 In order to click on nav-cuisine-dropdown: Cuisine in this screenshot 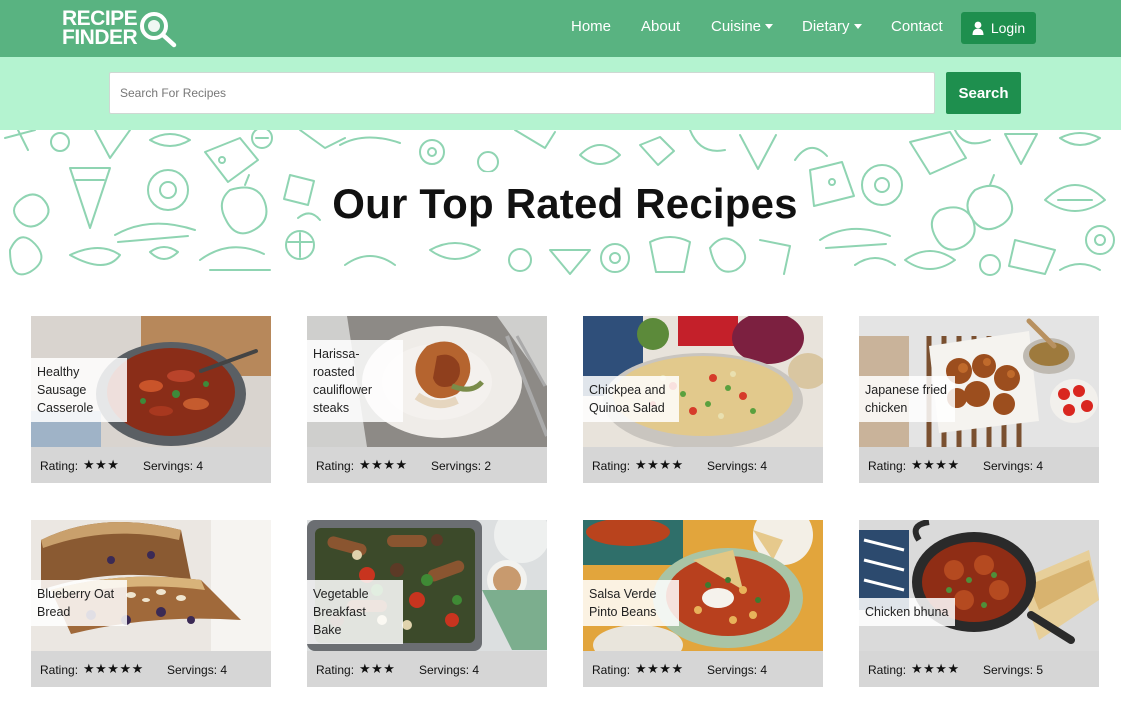, I will do `click(742, 26)`.